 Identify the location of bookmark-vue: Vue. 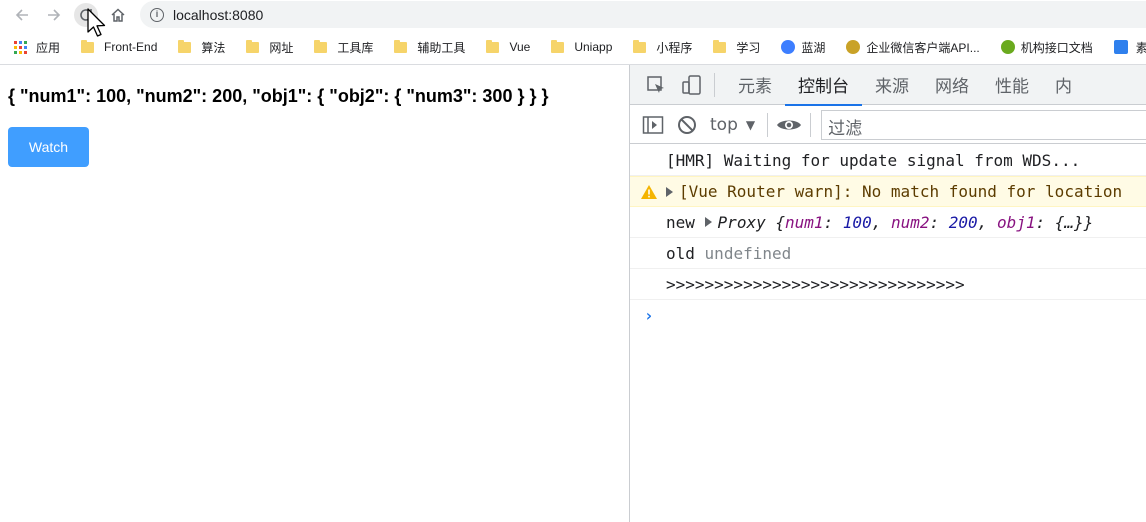
(512, 47).